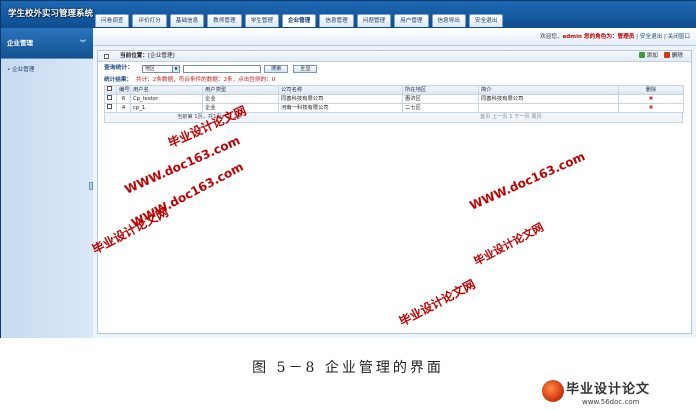 The height and width of the screenshot is (410, 696). Describe the element at coordinates (150, 69) in the screenshot. I see `field-select-value: 地区` at that location.